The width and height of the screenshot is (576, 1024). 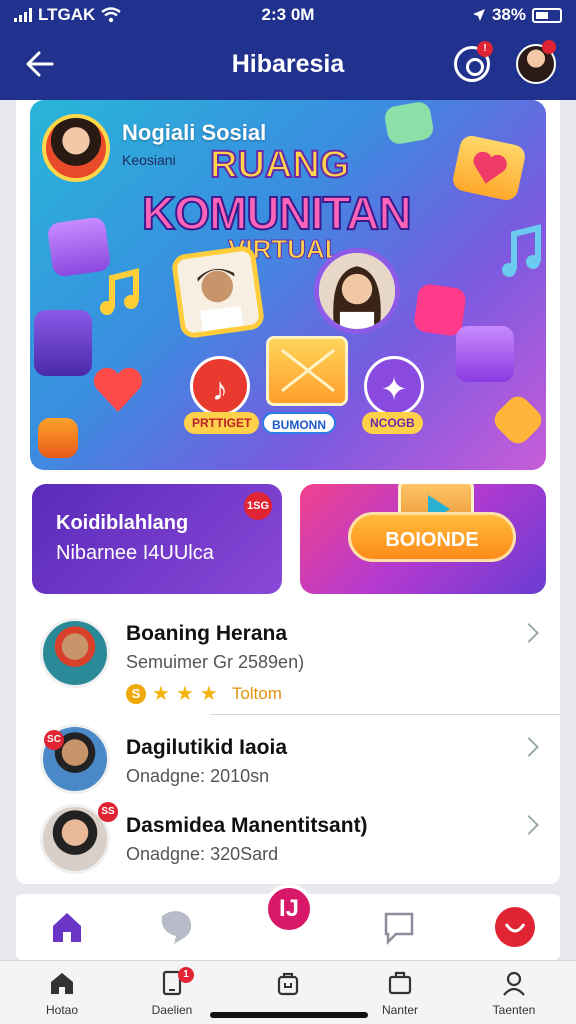 I want to click on tab-work: Nanter, so click(x=400, y=993).